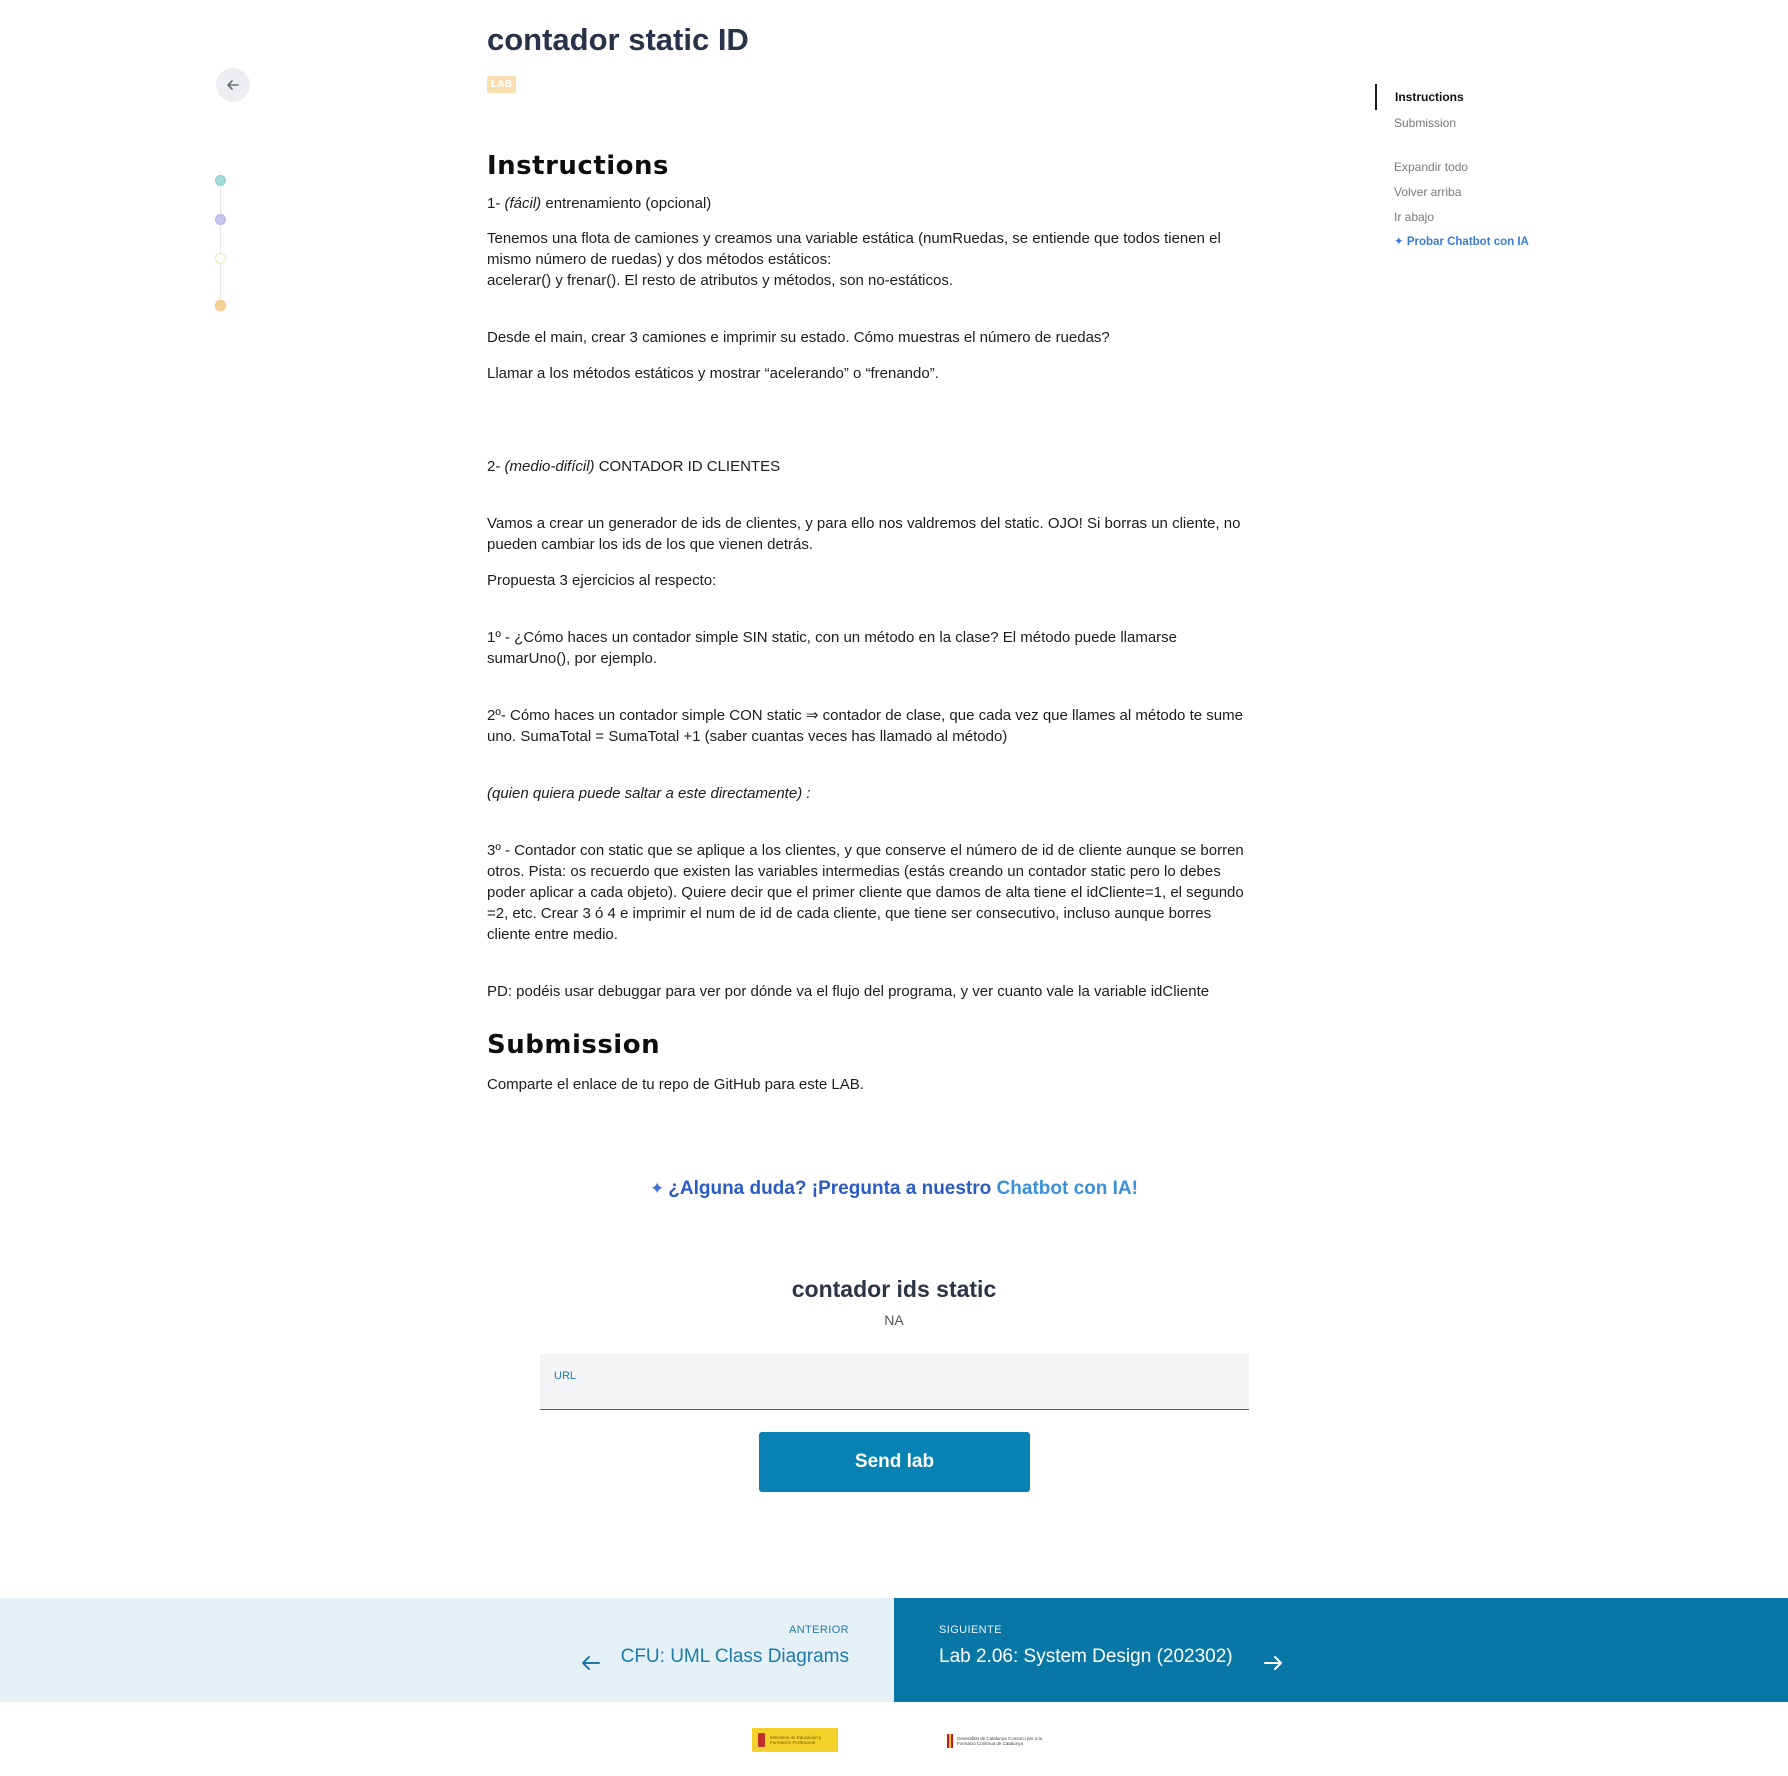 The width and height of the screenshot is (1788, 1776). Describe the element at coordinates (657, 1188) in the screenshot. I see `sparkle-icon: ✦` at that location.